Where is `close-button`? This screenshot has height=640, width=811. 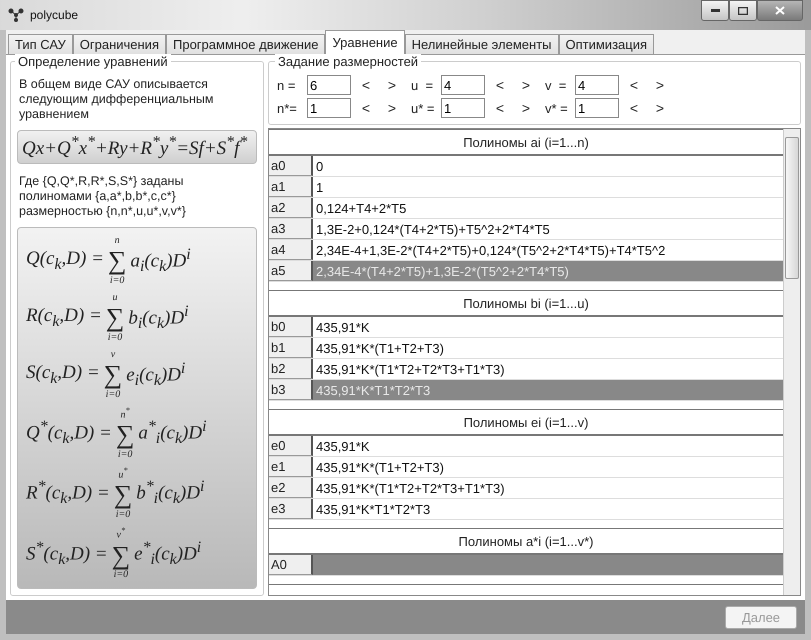
close-button is located at coordinates (780, 10).